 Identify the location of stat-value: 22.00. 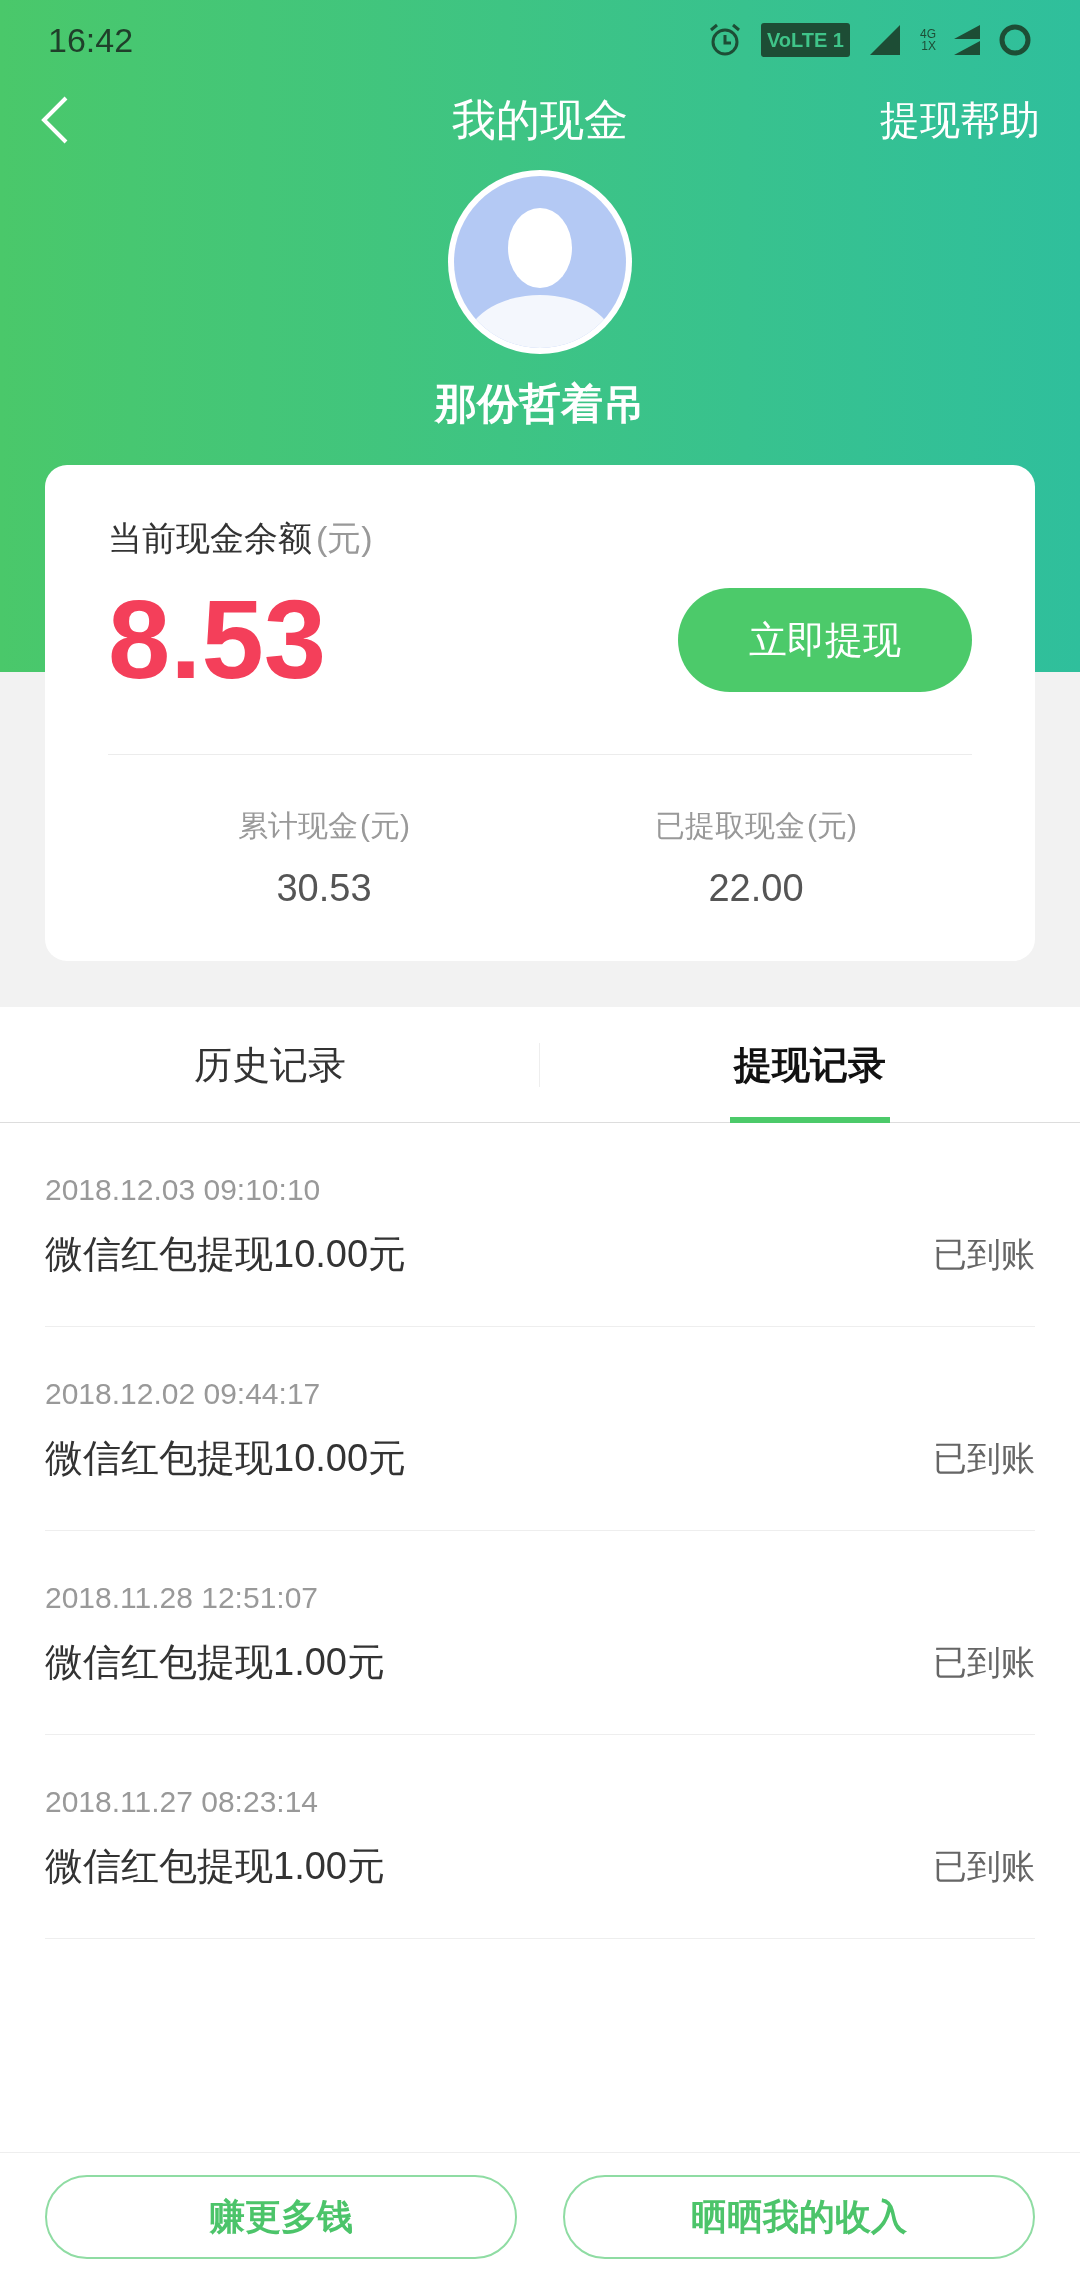
(756, 888).